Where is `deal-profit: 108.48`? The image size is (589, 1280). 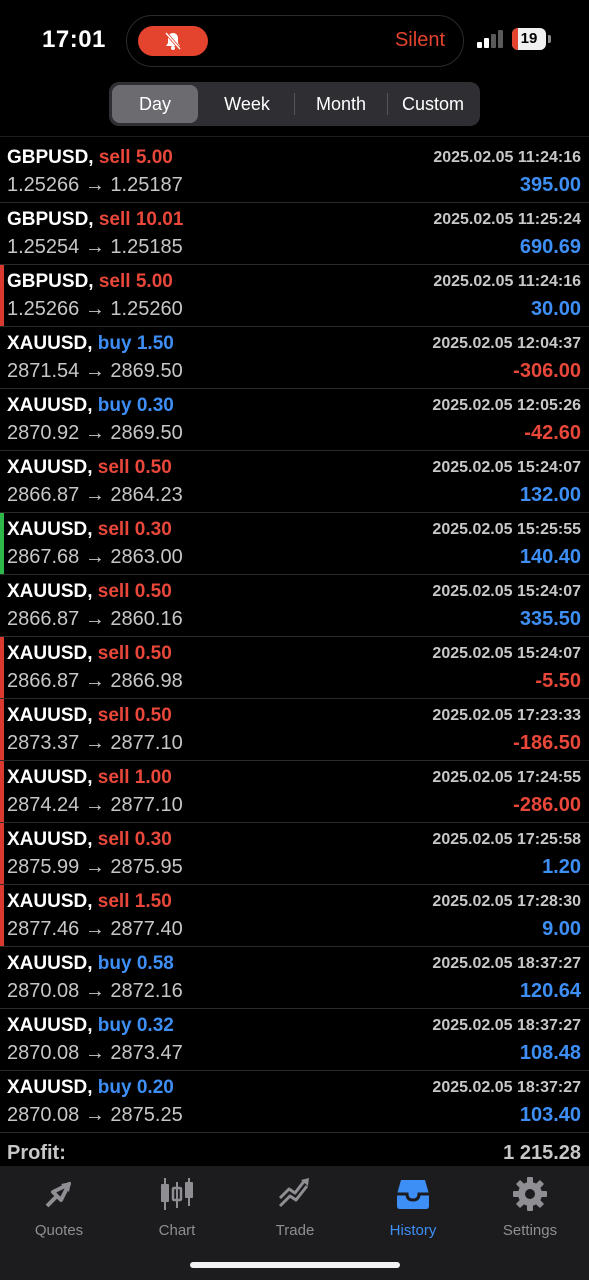 deal-profit: 108.48 is located at coordinates (550, 1053).